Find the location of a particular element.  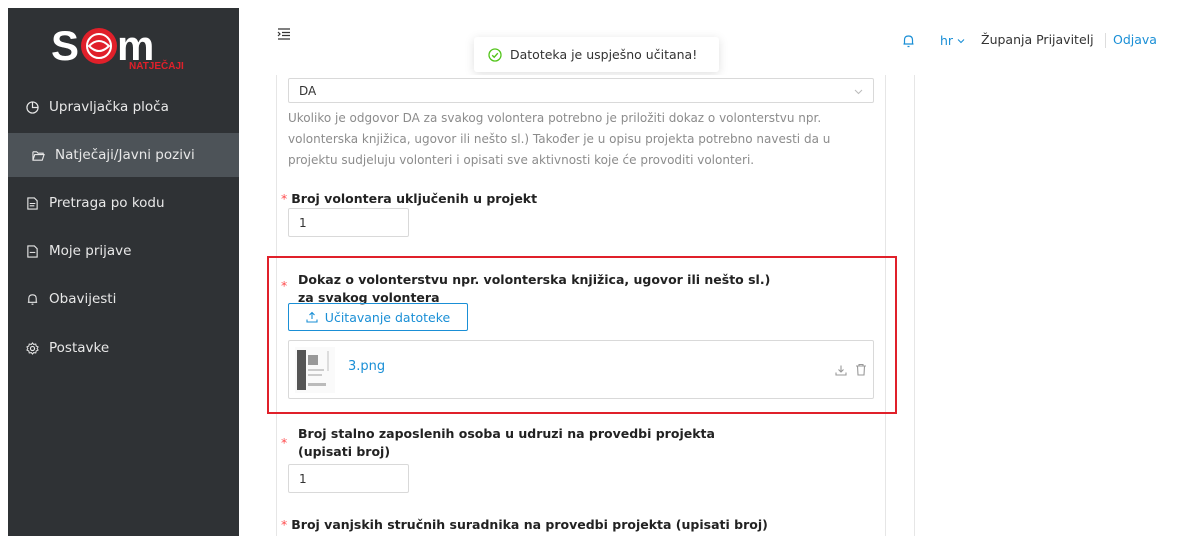

file-name-link: 3.png is located at coordinates (366, 366).